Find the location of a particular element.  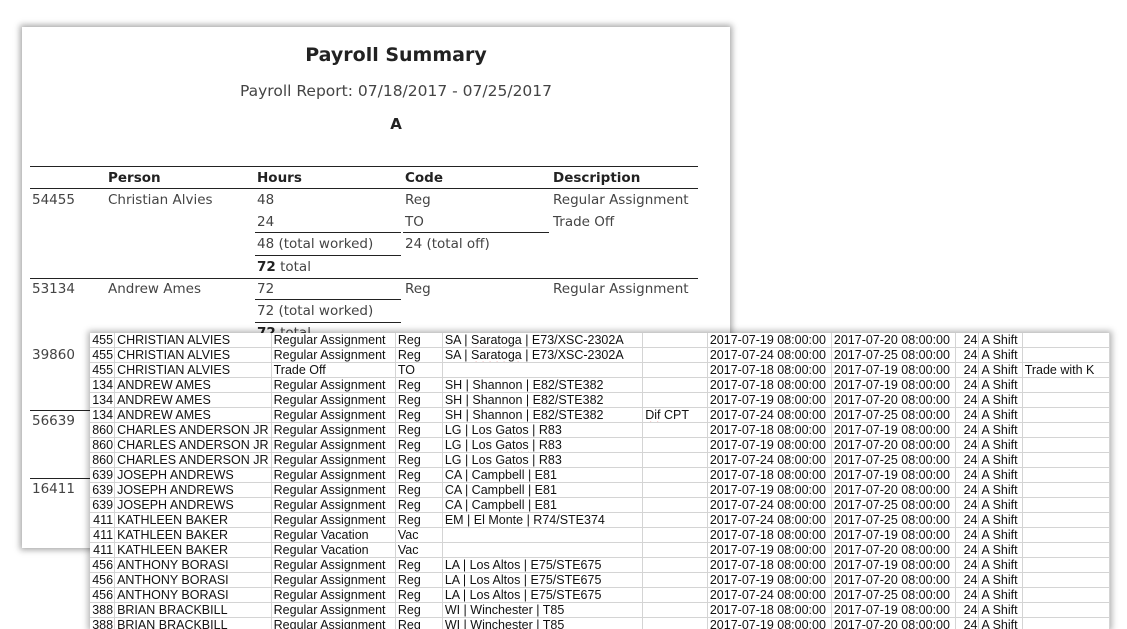

cell-end-time: 2017-07-20 08:00:00 is located at coordinates (893, 623).